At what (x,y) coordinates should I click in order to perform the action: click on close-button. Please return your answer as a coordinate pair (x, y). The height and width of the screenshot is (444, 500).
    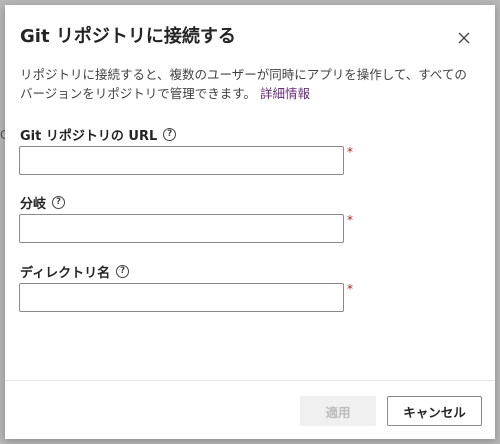
    Looking at the image, I should click on (464, 38).